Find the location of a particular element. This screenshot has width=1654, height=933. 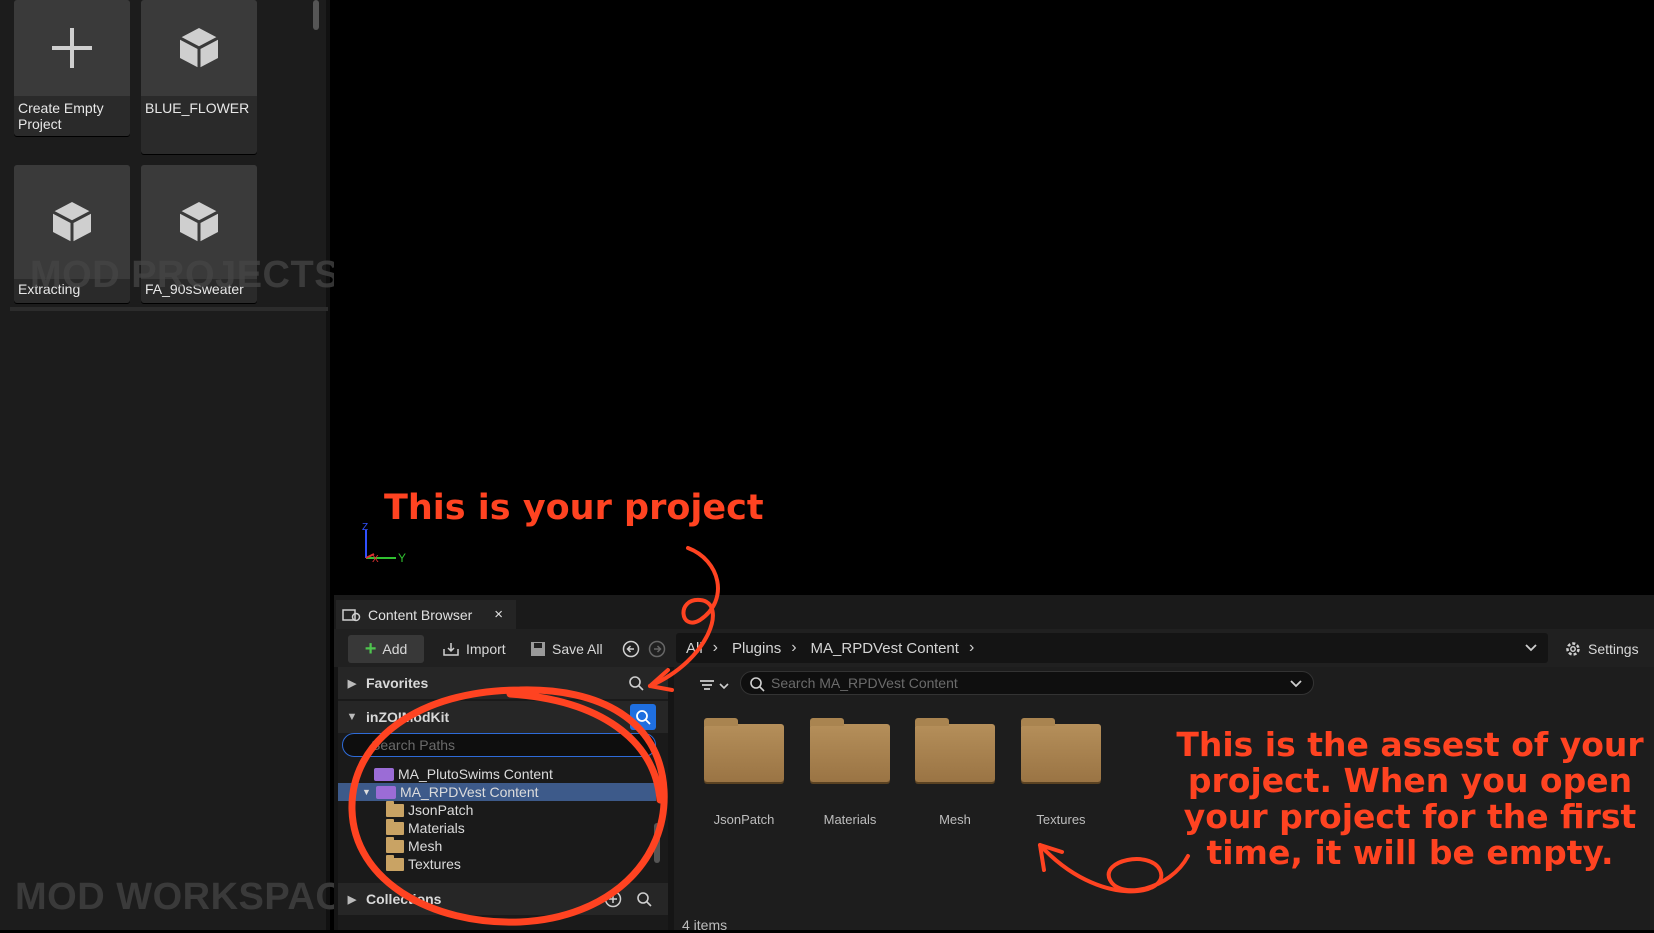

divider is located at coordinates (169, 309).